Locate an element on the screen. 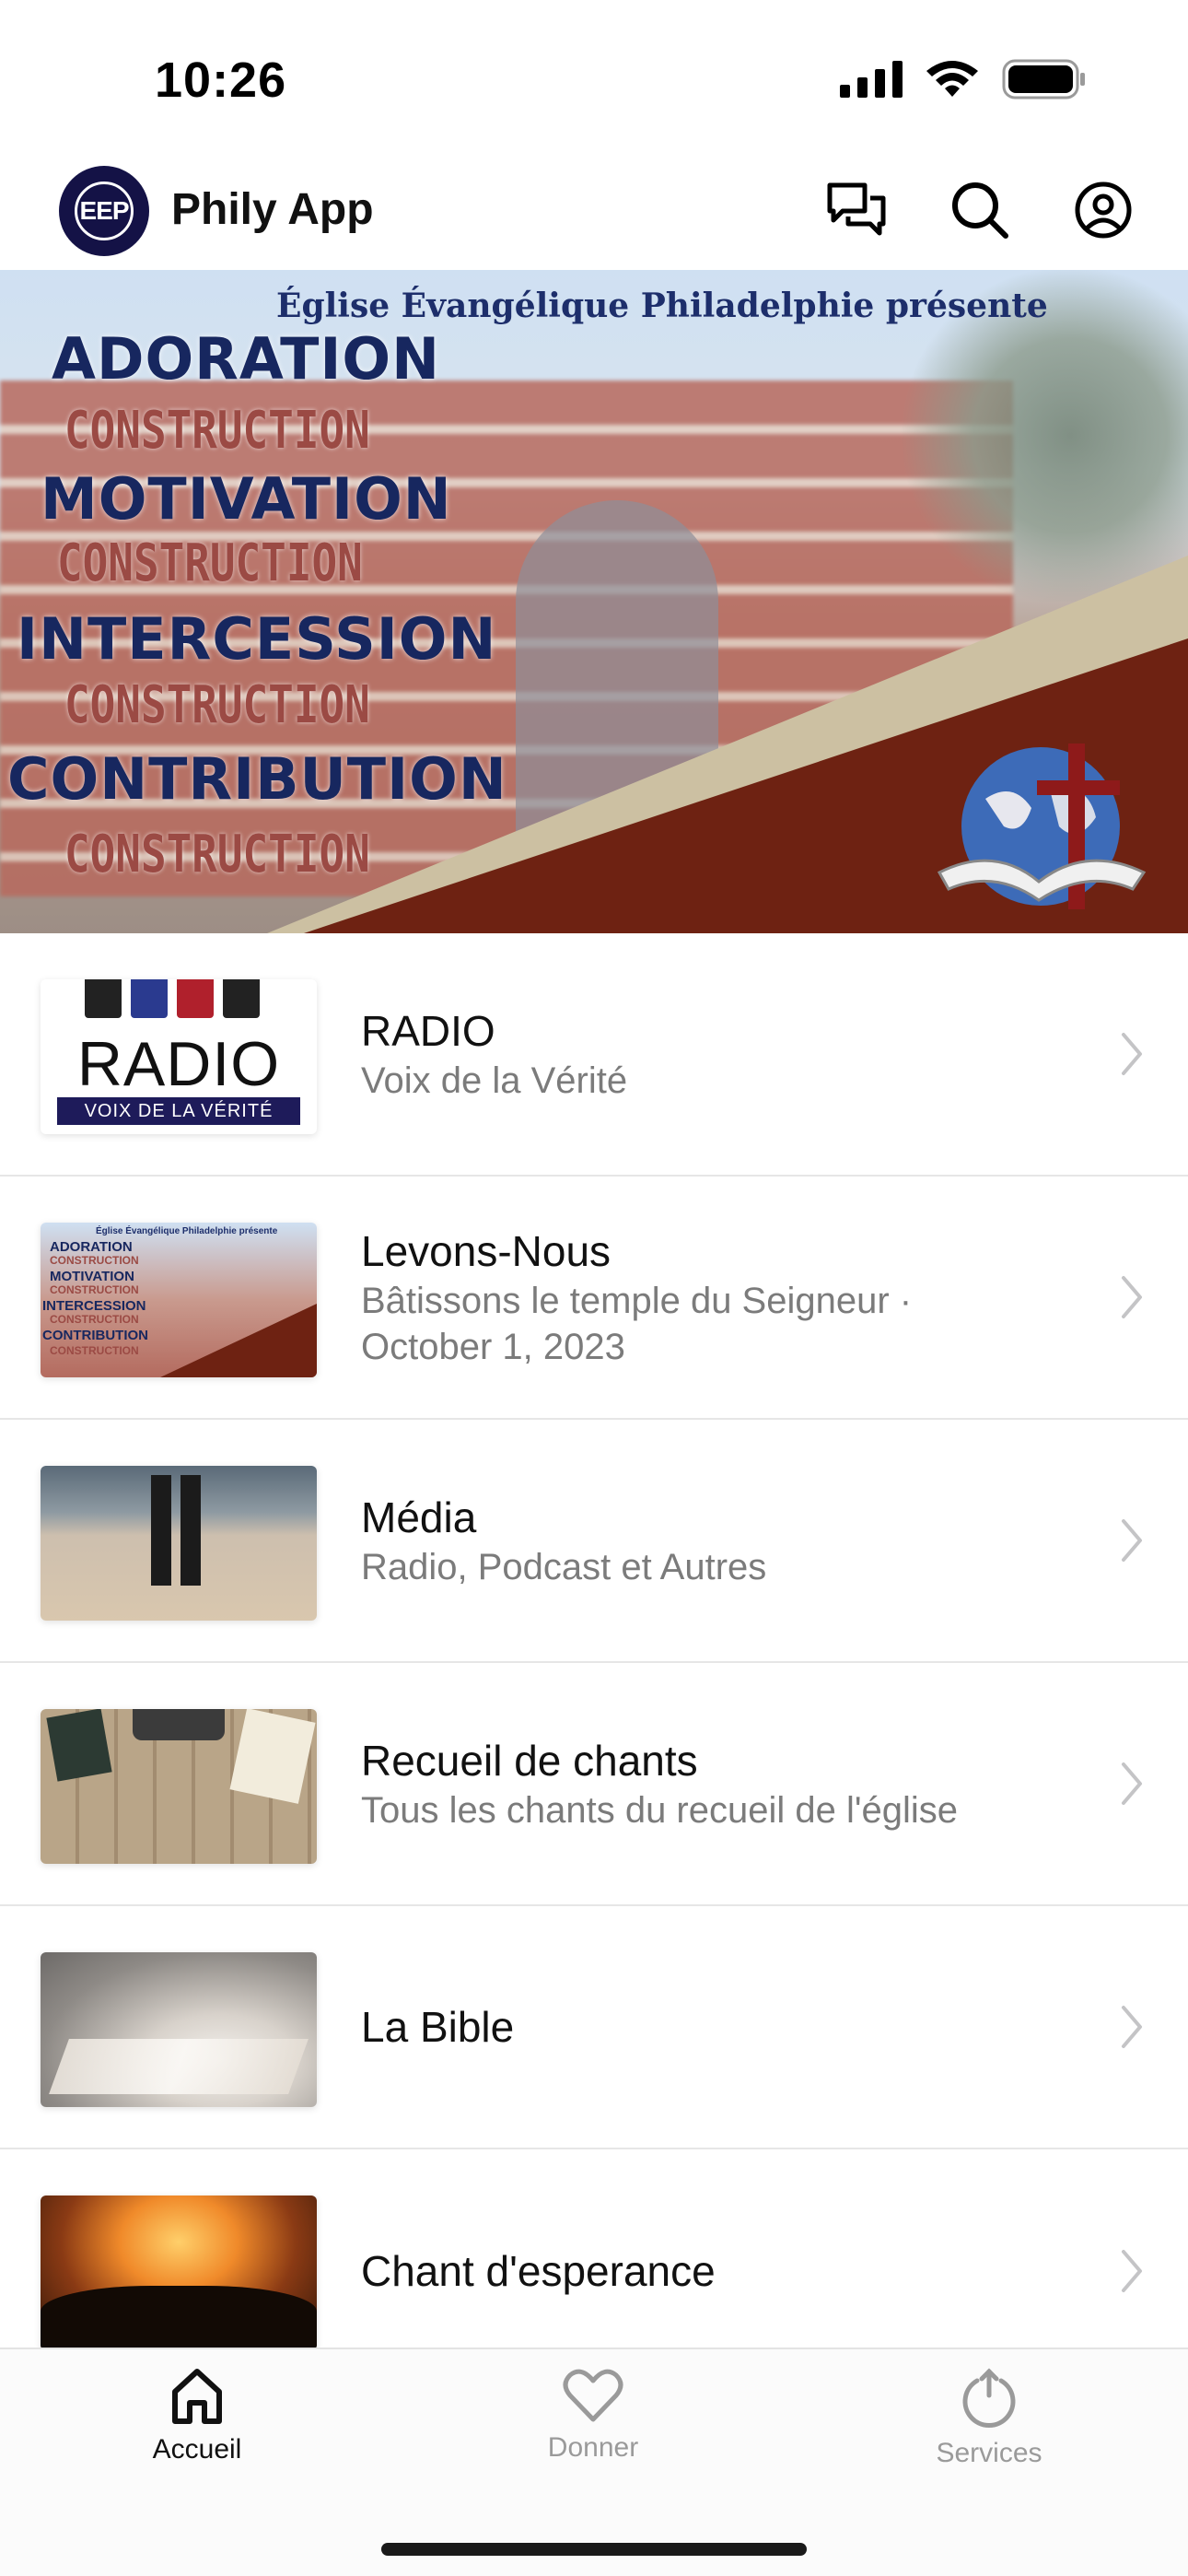 The height and width of the screenshot is (2576, 1188). list-item-subtitle: Radio, Podcast et Autres is located at coordinates (564, 1567).